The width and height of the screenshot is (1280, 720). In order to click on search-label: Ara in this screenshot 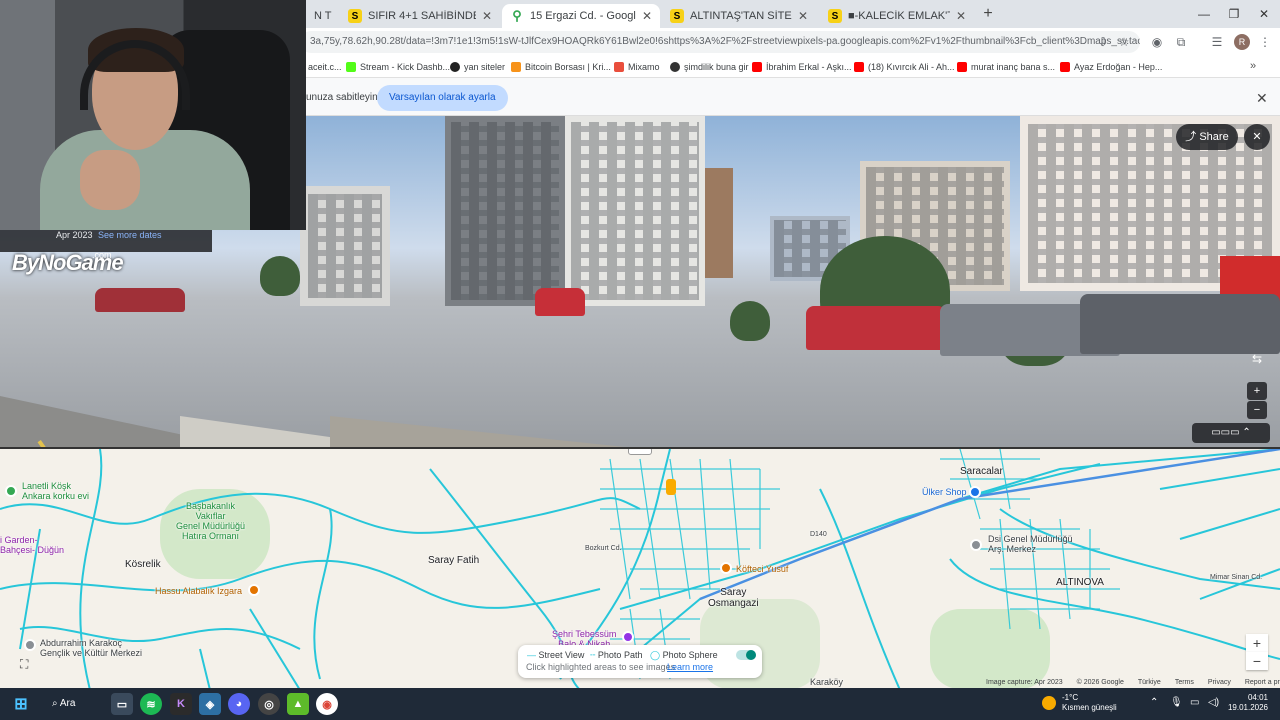, I will do `click(67, 703)`.